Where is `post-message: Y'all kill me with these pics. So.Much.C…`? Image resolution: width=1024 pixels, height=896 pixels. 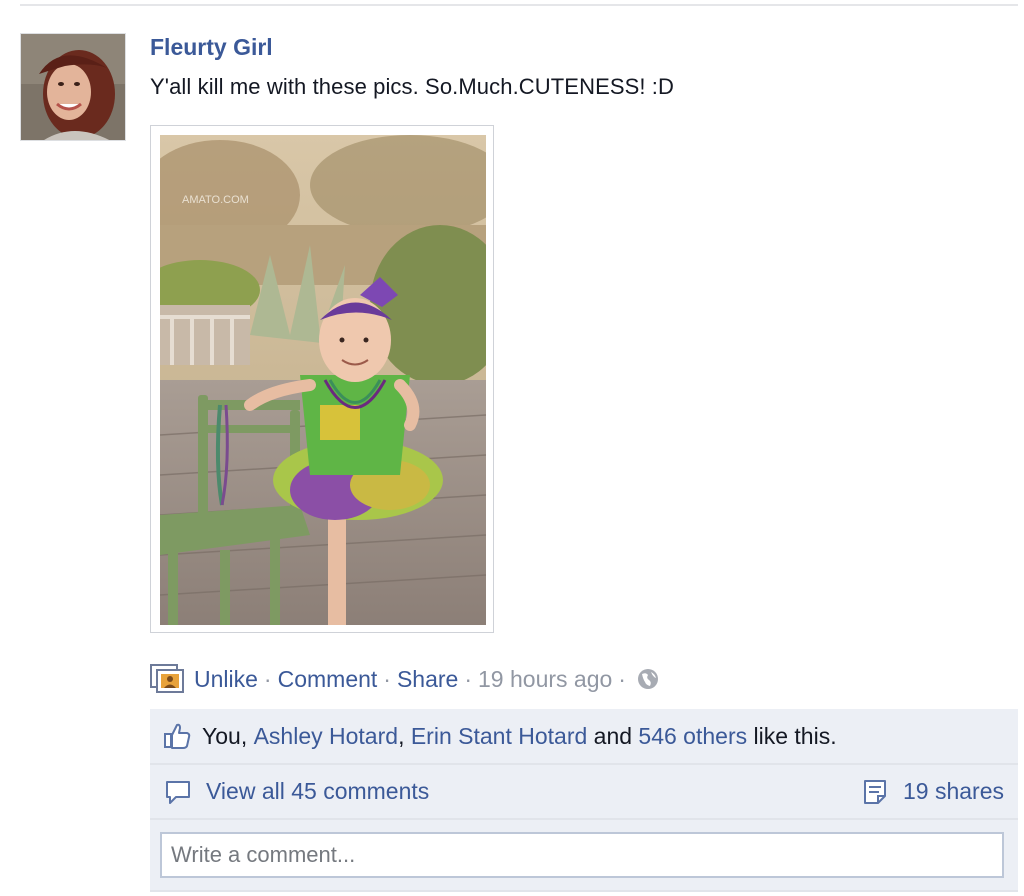 post-message: Y'all kill me with these pics. So.Much.C… is located at coordinates (412, 86).